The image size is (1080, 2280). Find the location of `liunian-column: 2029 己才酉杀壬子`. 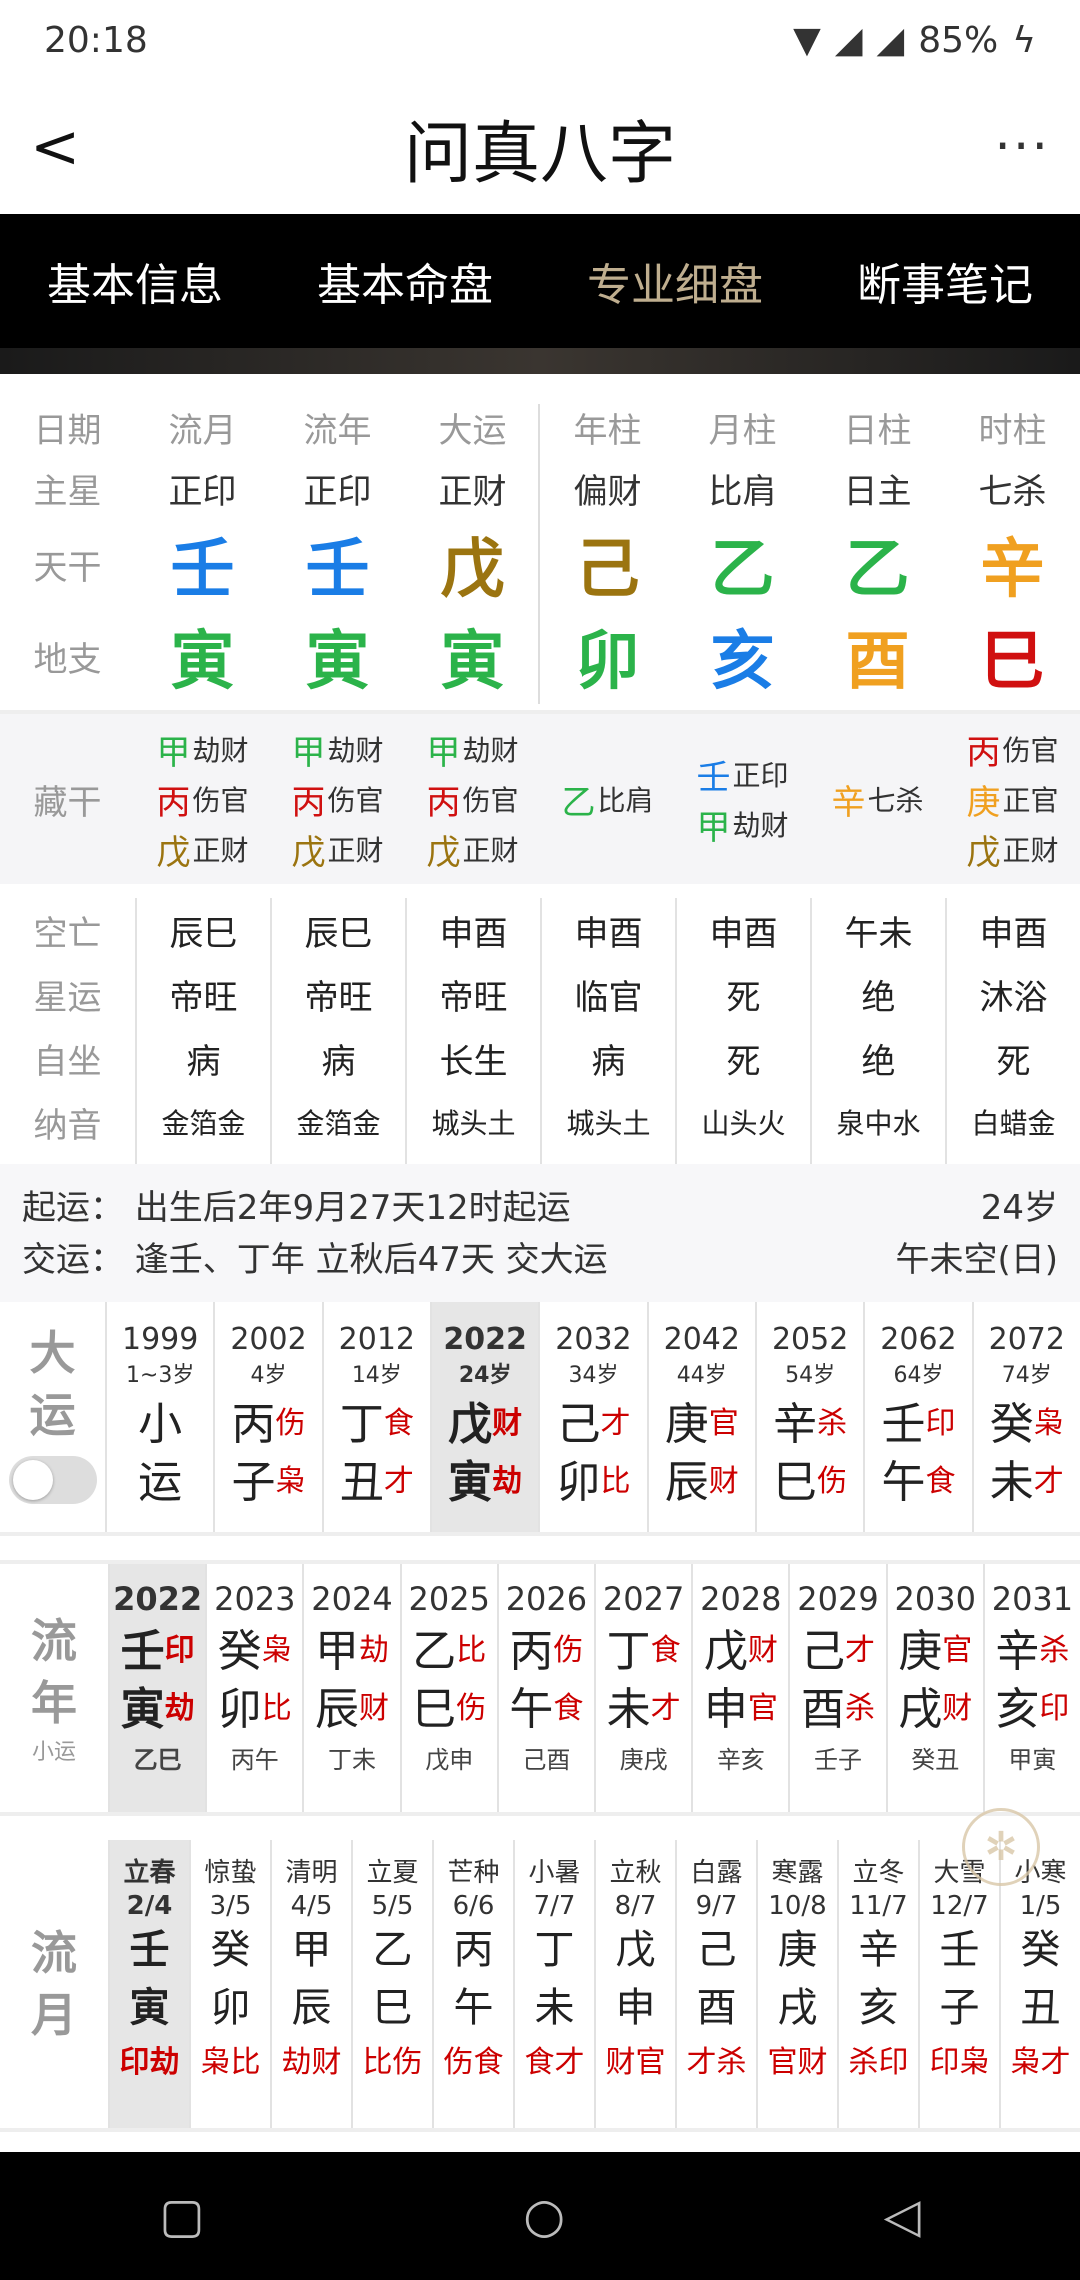

liunian-column: 2029 己才酉杀壬子 is located at coordinates (836, 1688).